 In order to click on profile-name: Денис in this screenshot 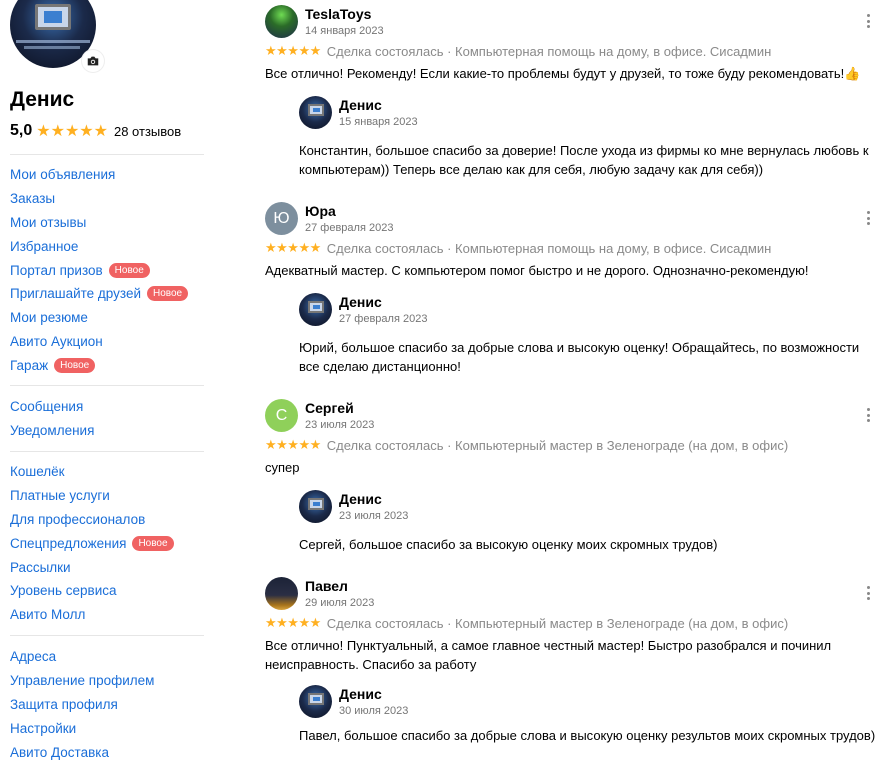, I will do `click(42, 99)`.